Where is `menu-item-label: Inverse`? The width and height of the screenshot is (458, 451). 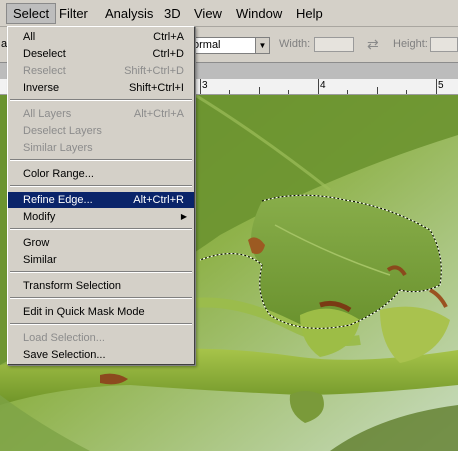 menu-item-label: Inverse is located at coordinates (41, 88).